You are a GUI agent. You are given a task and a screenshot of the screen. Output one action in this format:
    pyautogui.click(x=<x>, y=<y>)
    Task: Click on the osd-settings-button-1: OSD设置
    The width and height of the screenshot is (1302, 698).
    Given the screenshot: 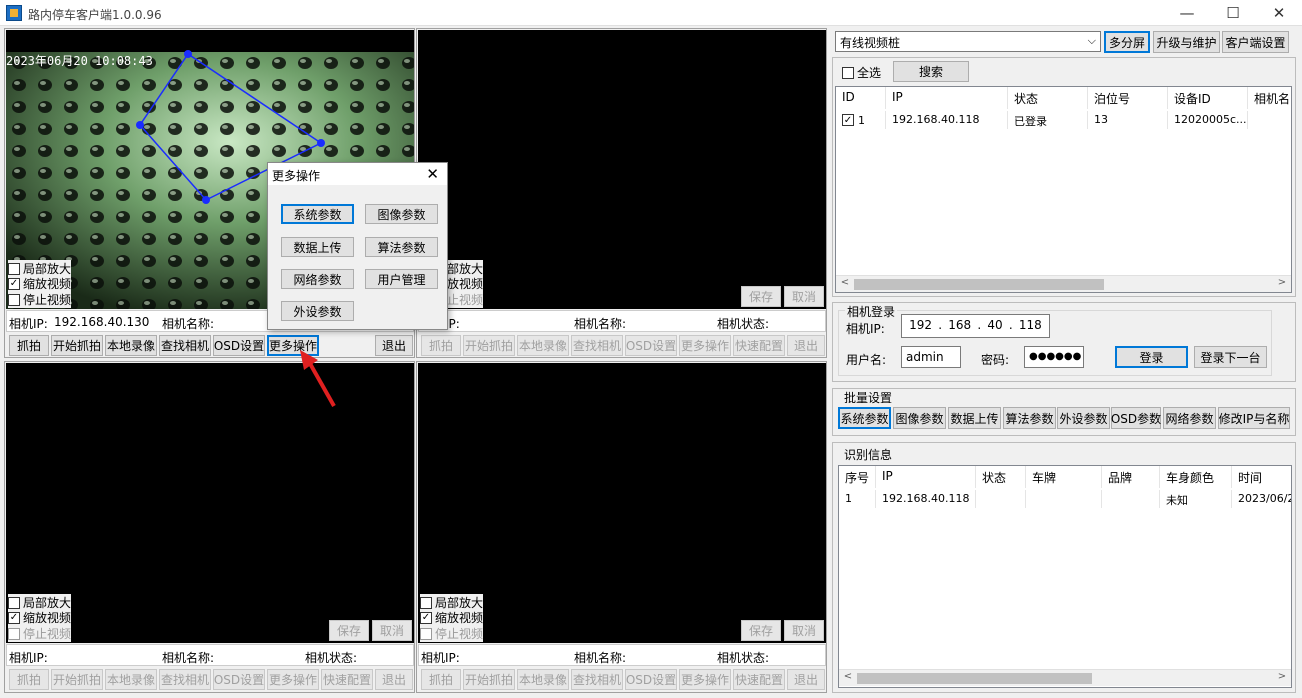 What is the action you would take?
    pyautogui.click(x=239, y=345)
    